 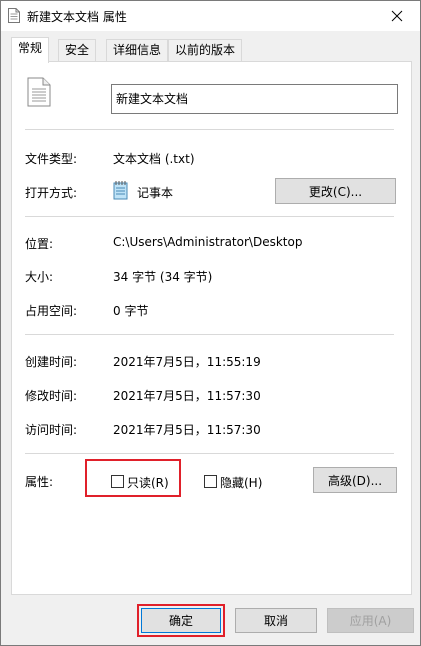 I want to click on tab-label: 详细信息, so click(x=137, y=50).